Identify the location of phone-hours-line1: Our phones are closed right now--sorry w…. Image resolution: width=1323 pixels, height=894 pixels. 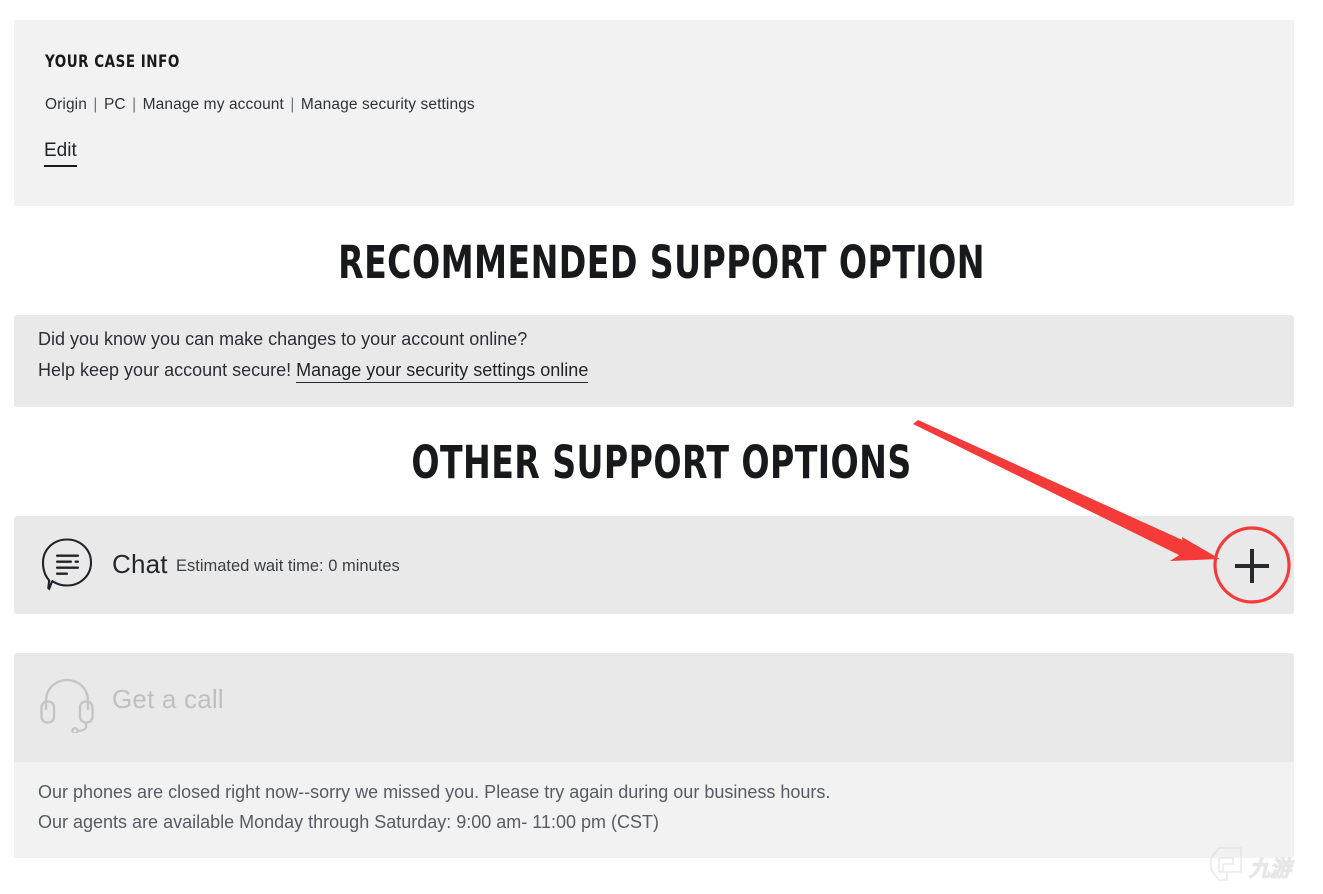
(434, 792).